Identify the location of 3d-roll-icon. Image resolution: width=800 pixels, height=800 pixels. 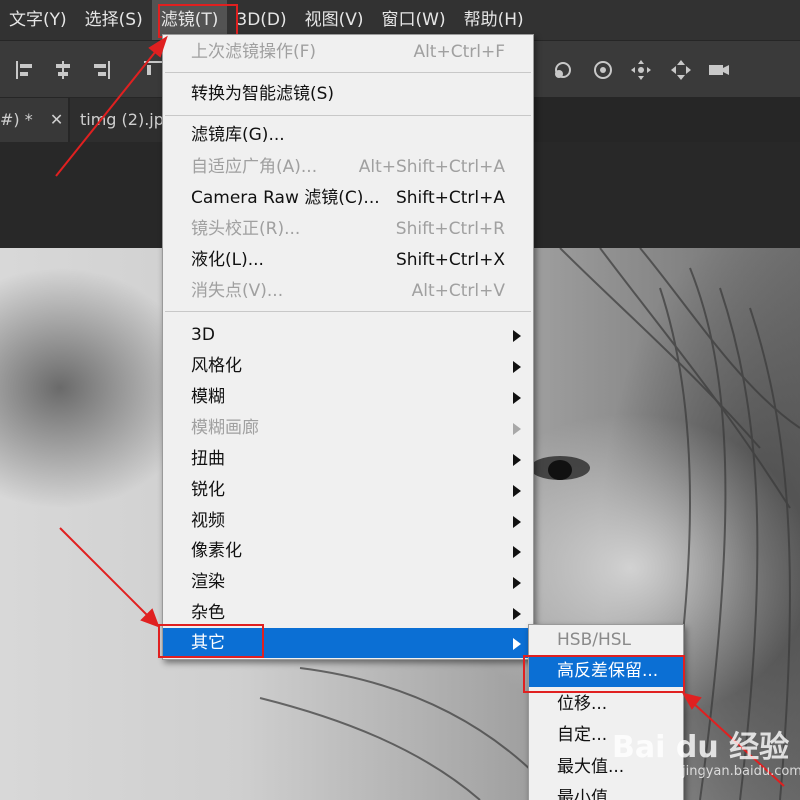
(603, 70).